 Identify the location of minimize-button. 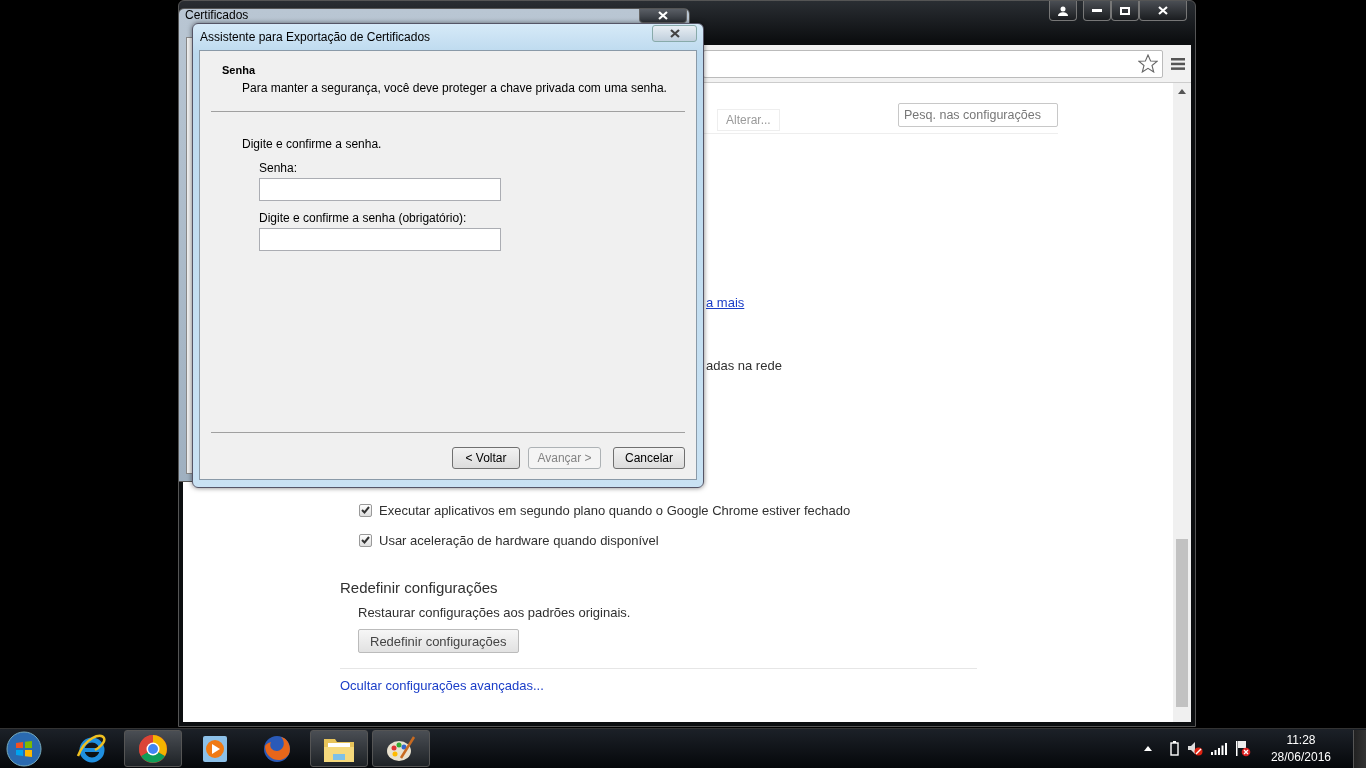
(1097, 11).